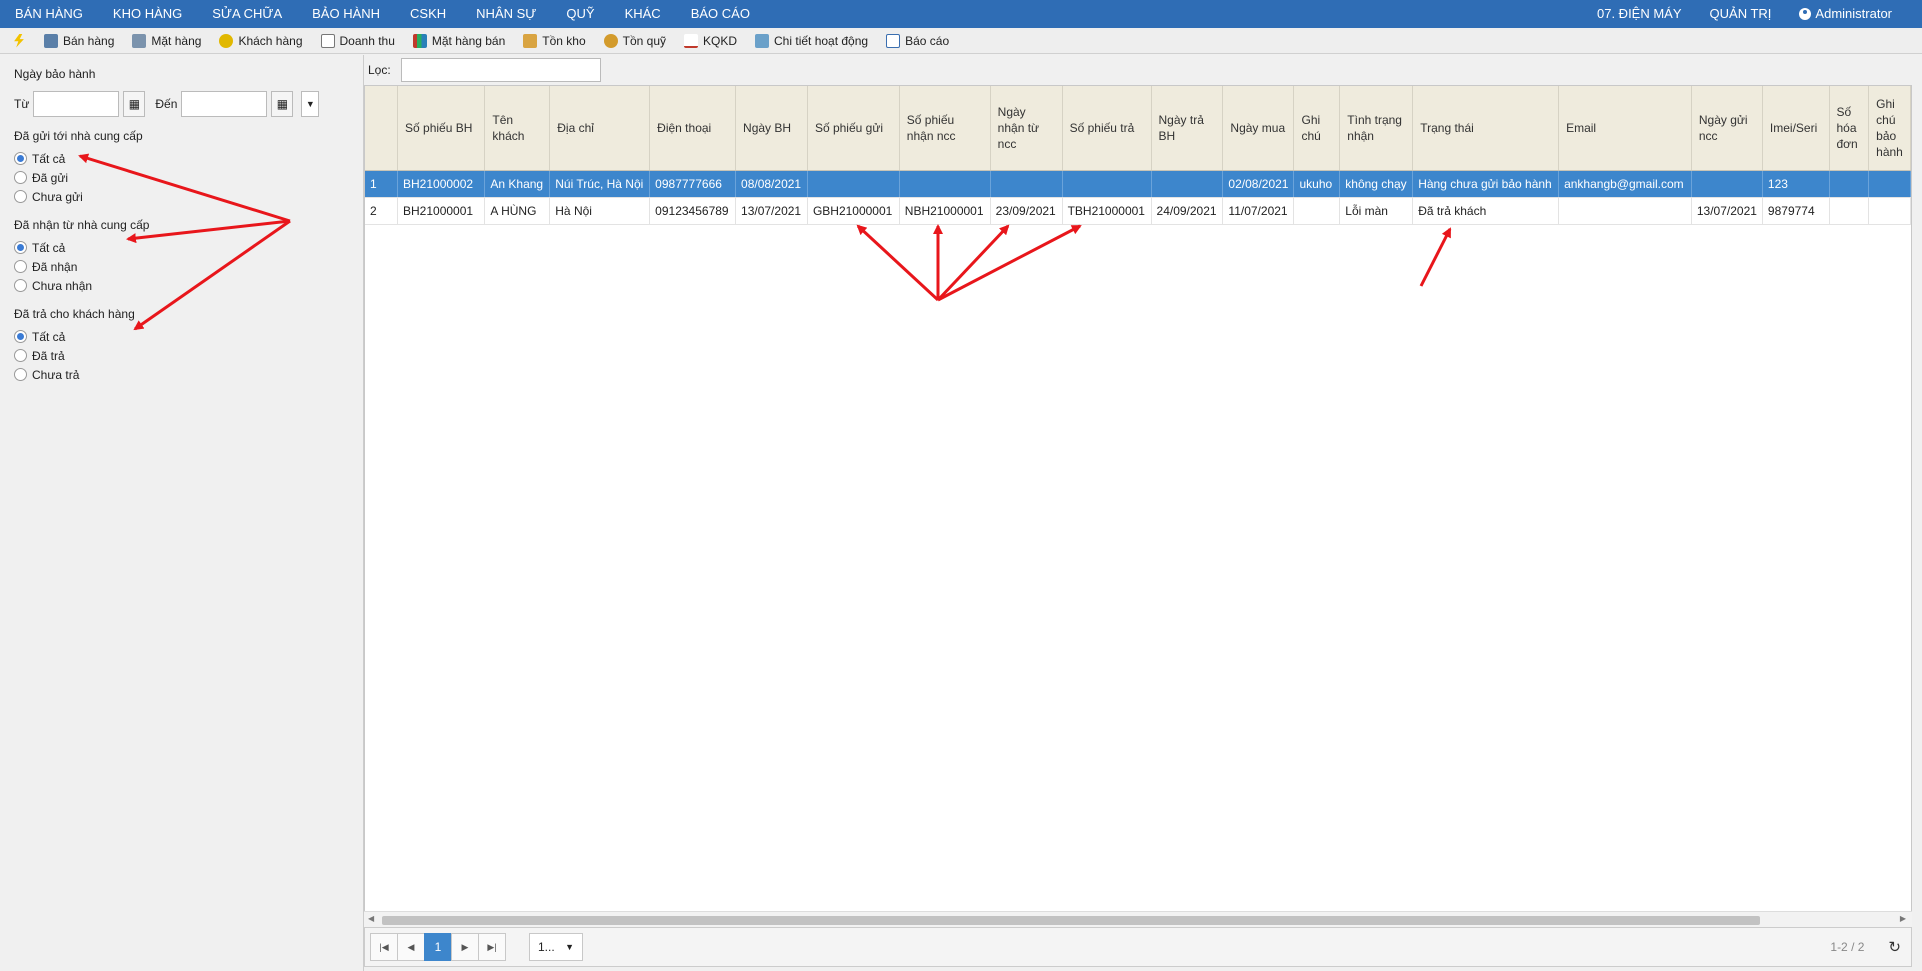 The width and height of the screenshot is (1922, 971). Describe the element at coordinates (19, 40) in the screenshot. I see `toolbar-lightning` at that location.